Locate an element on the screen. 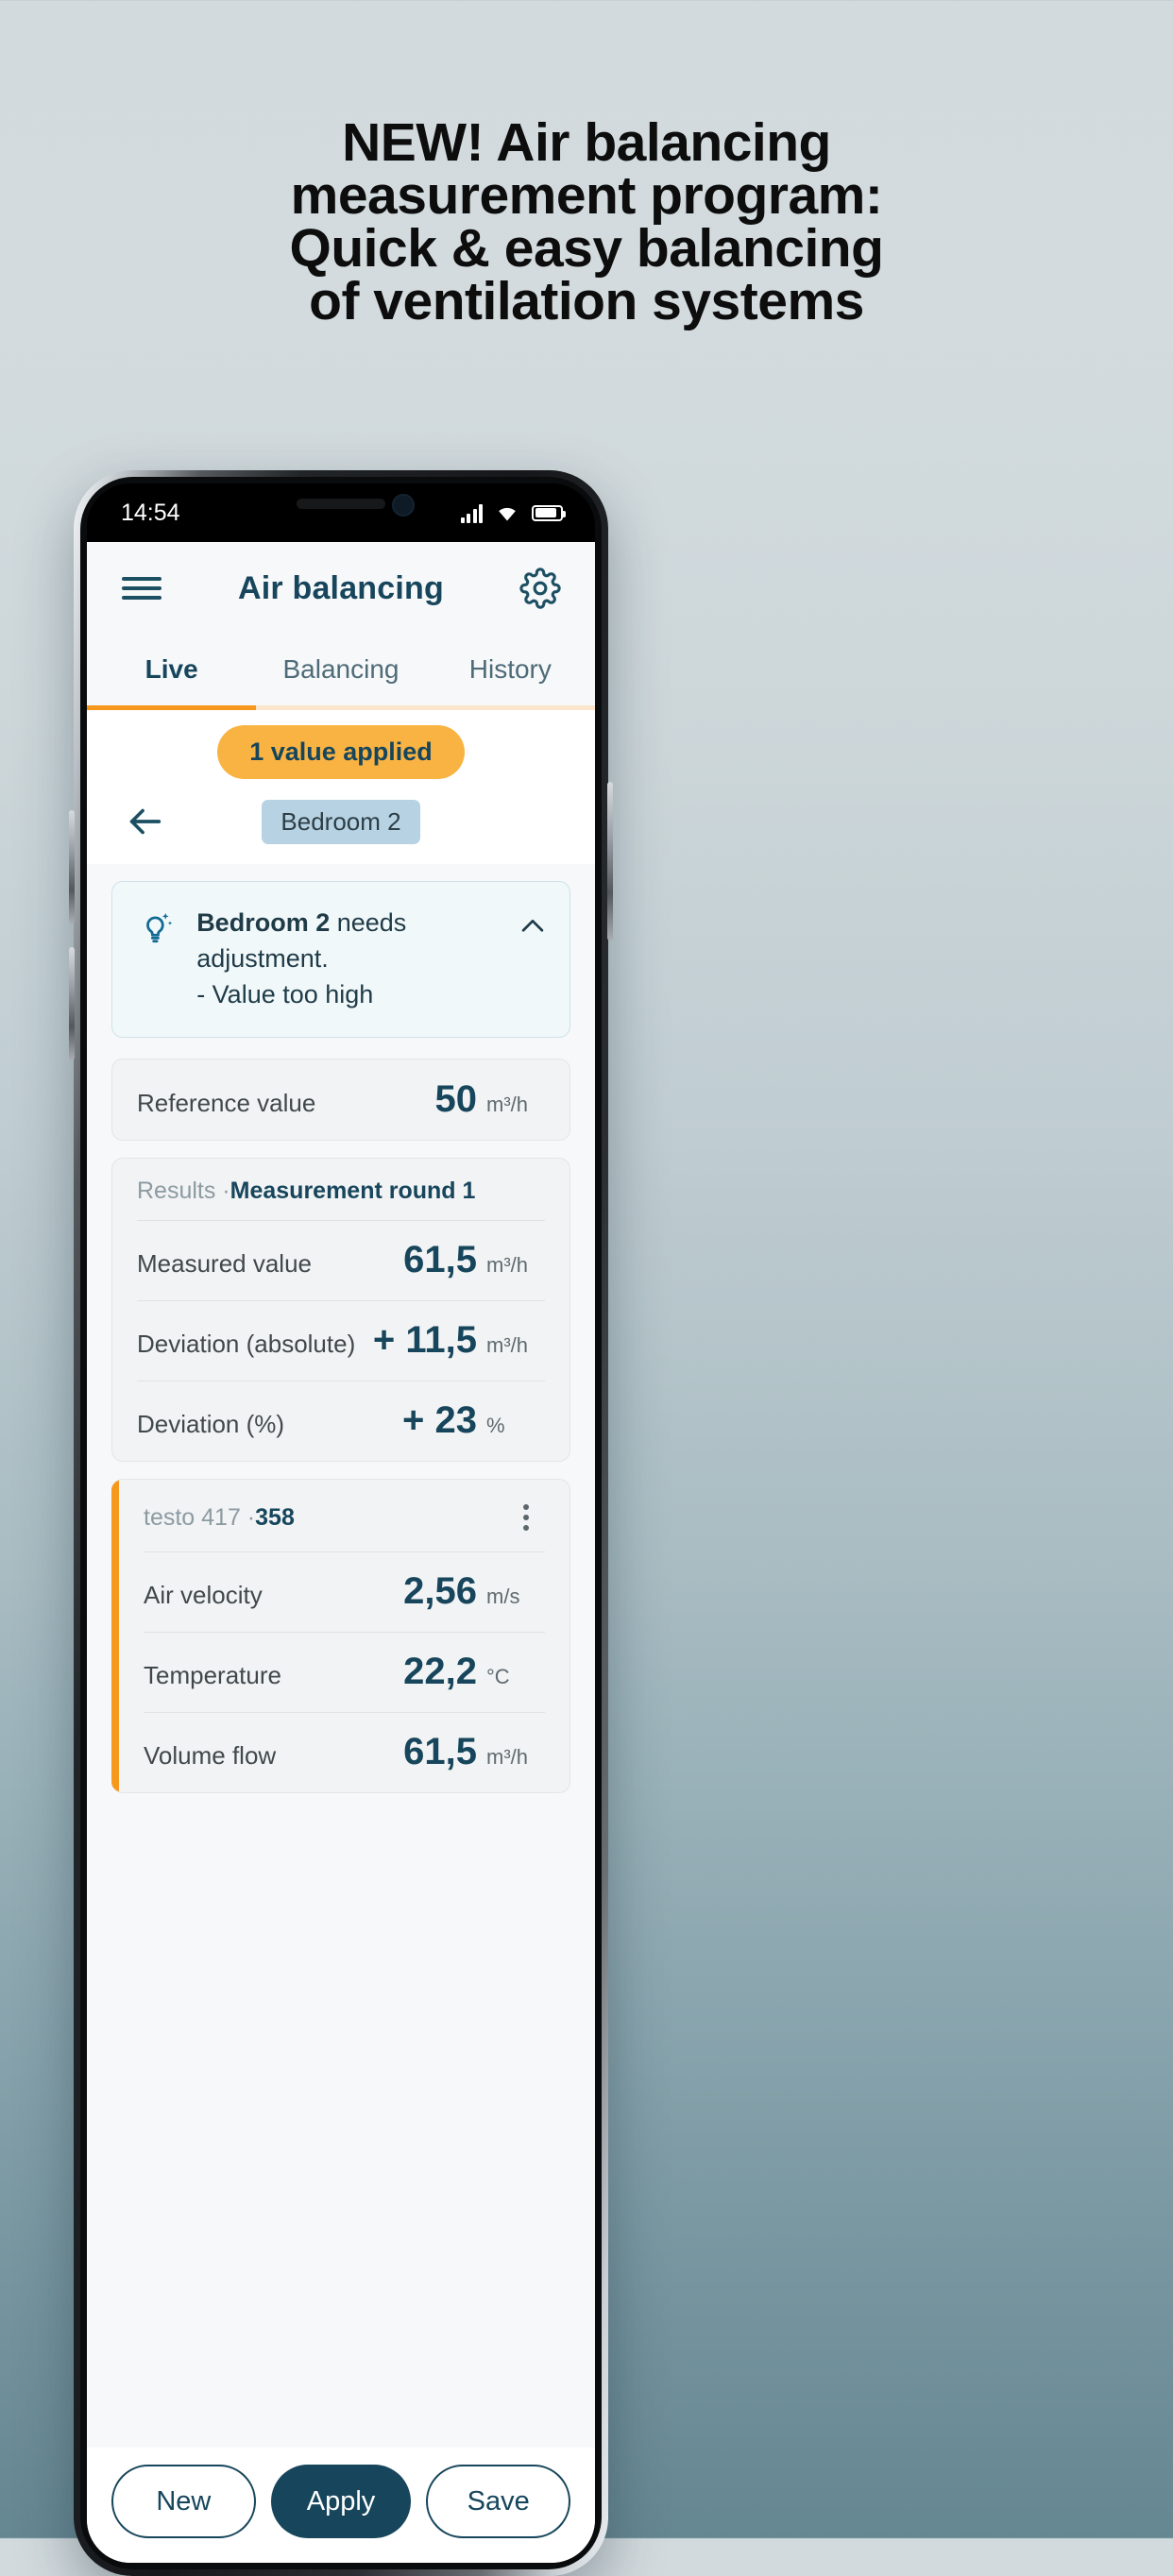 This screenshot has height=2576, width=1173. save-button: Save is located at coordinates (499, 2501).